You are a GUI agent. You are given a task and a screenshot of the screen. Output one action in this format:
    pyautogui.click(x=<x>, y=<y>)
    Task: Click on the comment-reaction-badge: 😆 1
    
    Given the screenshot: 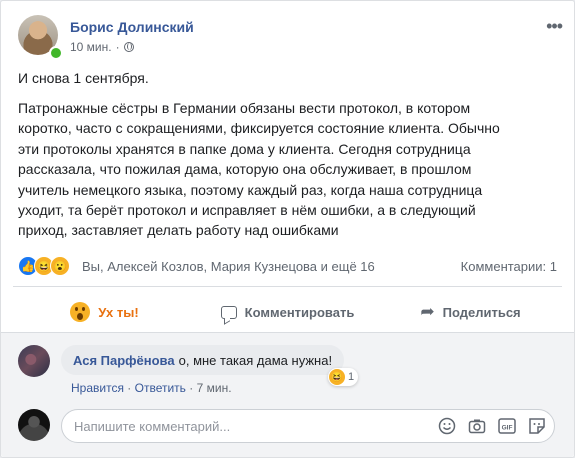 What is the action you would take?
    pyautogui.click(x=343, y=377)
    